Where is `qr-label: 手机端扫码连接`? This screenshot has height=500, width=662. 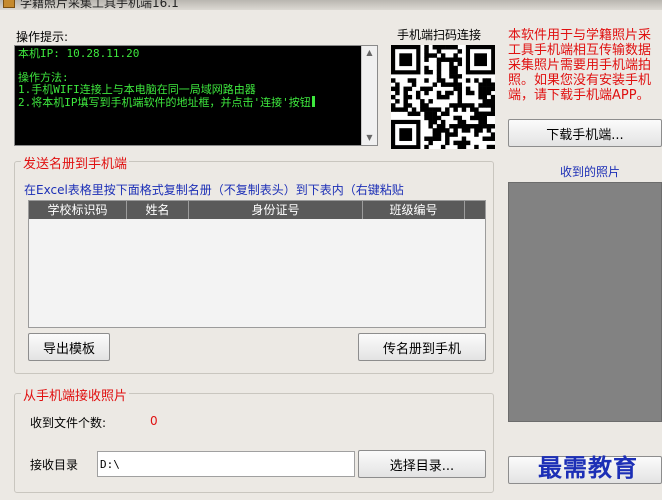
qr-label: 手机端扫码连接 is located at coordinates (439, 35).